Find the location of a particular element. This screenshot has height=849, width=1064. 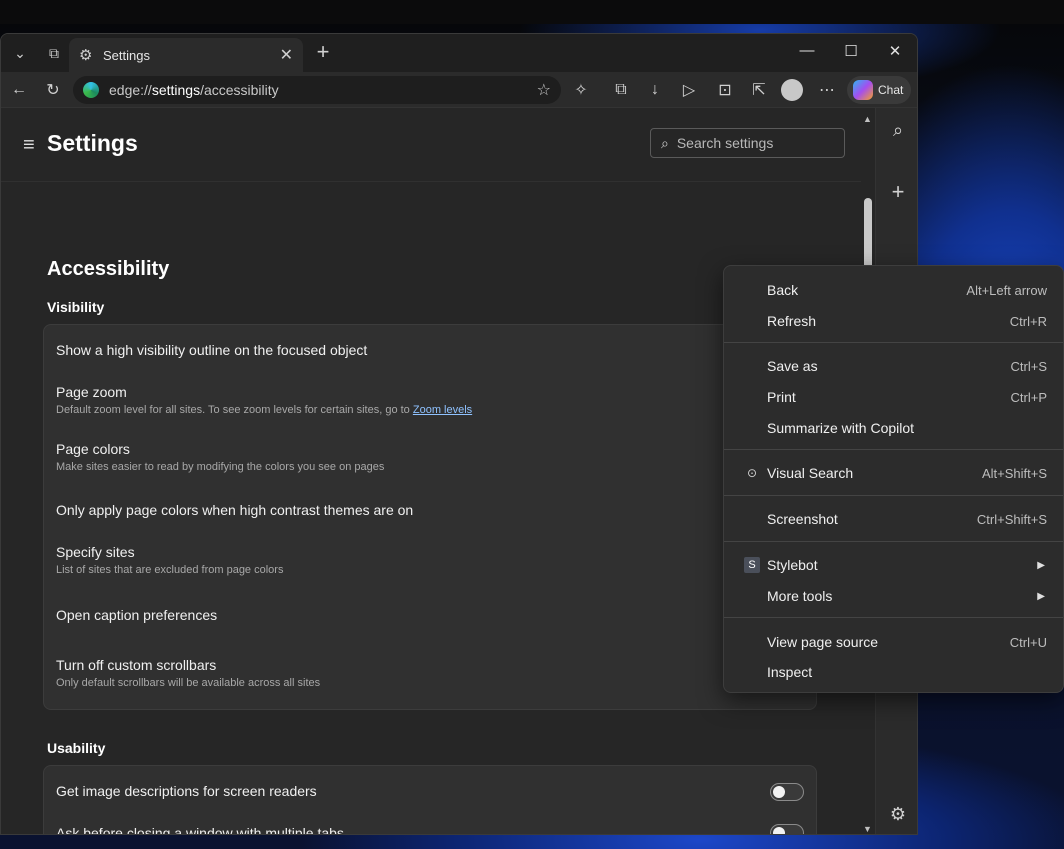

visual-search-icon: ⊙ is located at coordinates (752, 473).